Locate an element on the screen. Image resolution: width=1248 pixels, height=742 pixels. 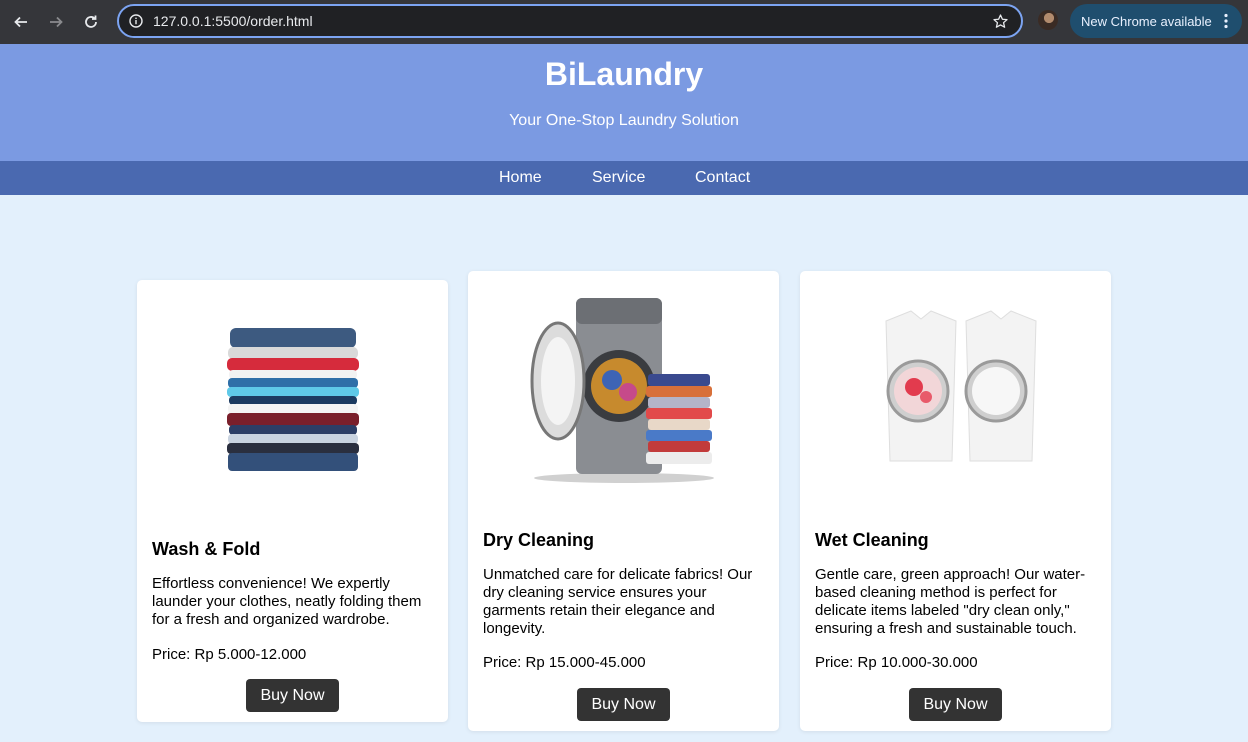
clean-shirts-icon is located at coordinates (960, 386).